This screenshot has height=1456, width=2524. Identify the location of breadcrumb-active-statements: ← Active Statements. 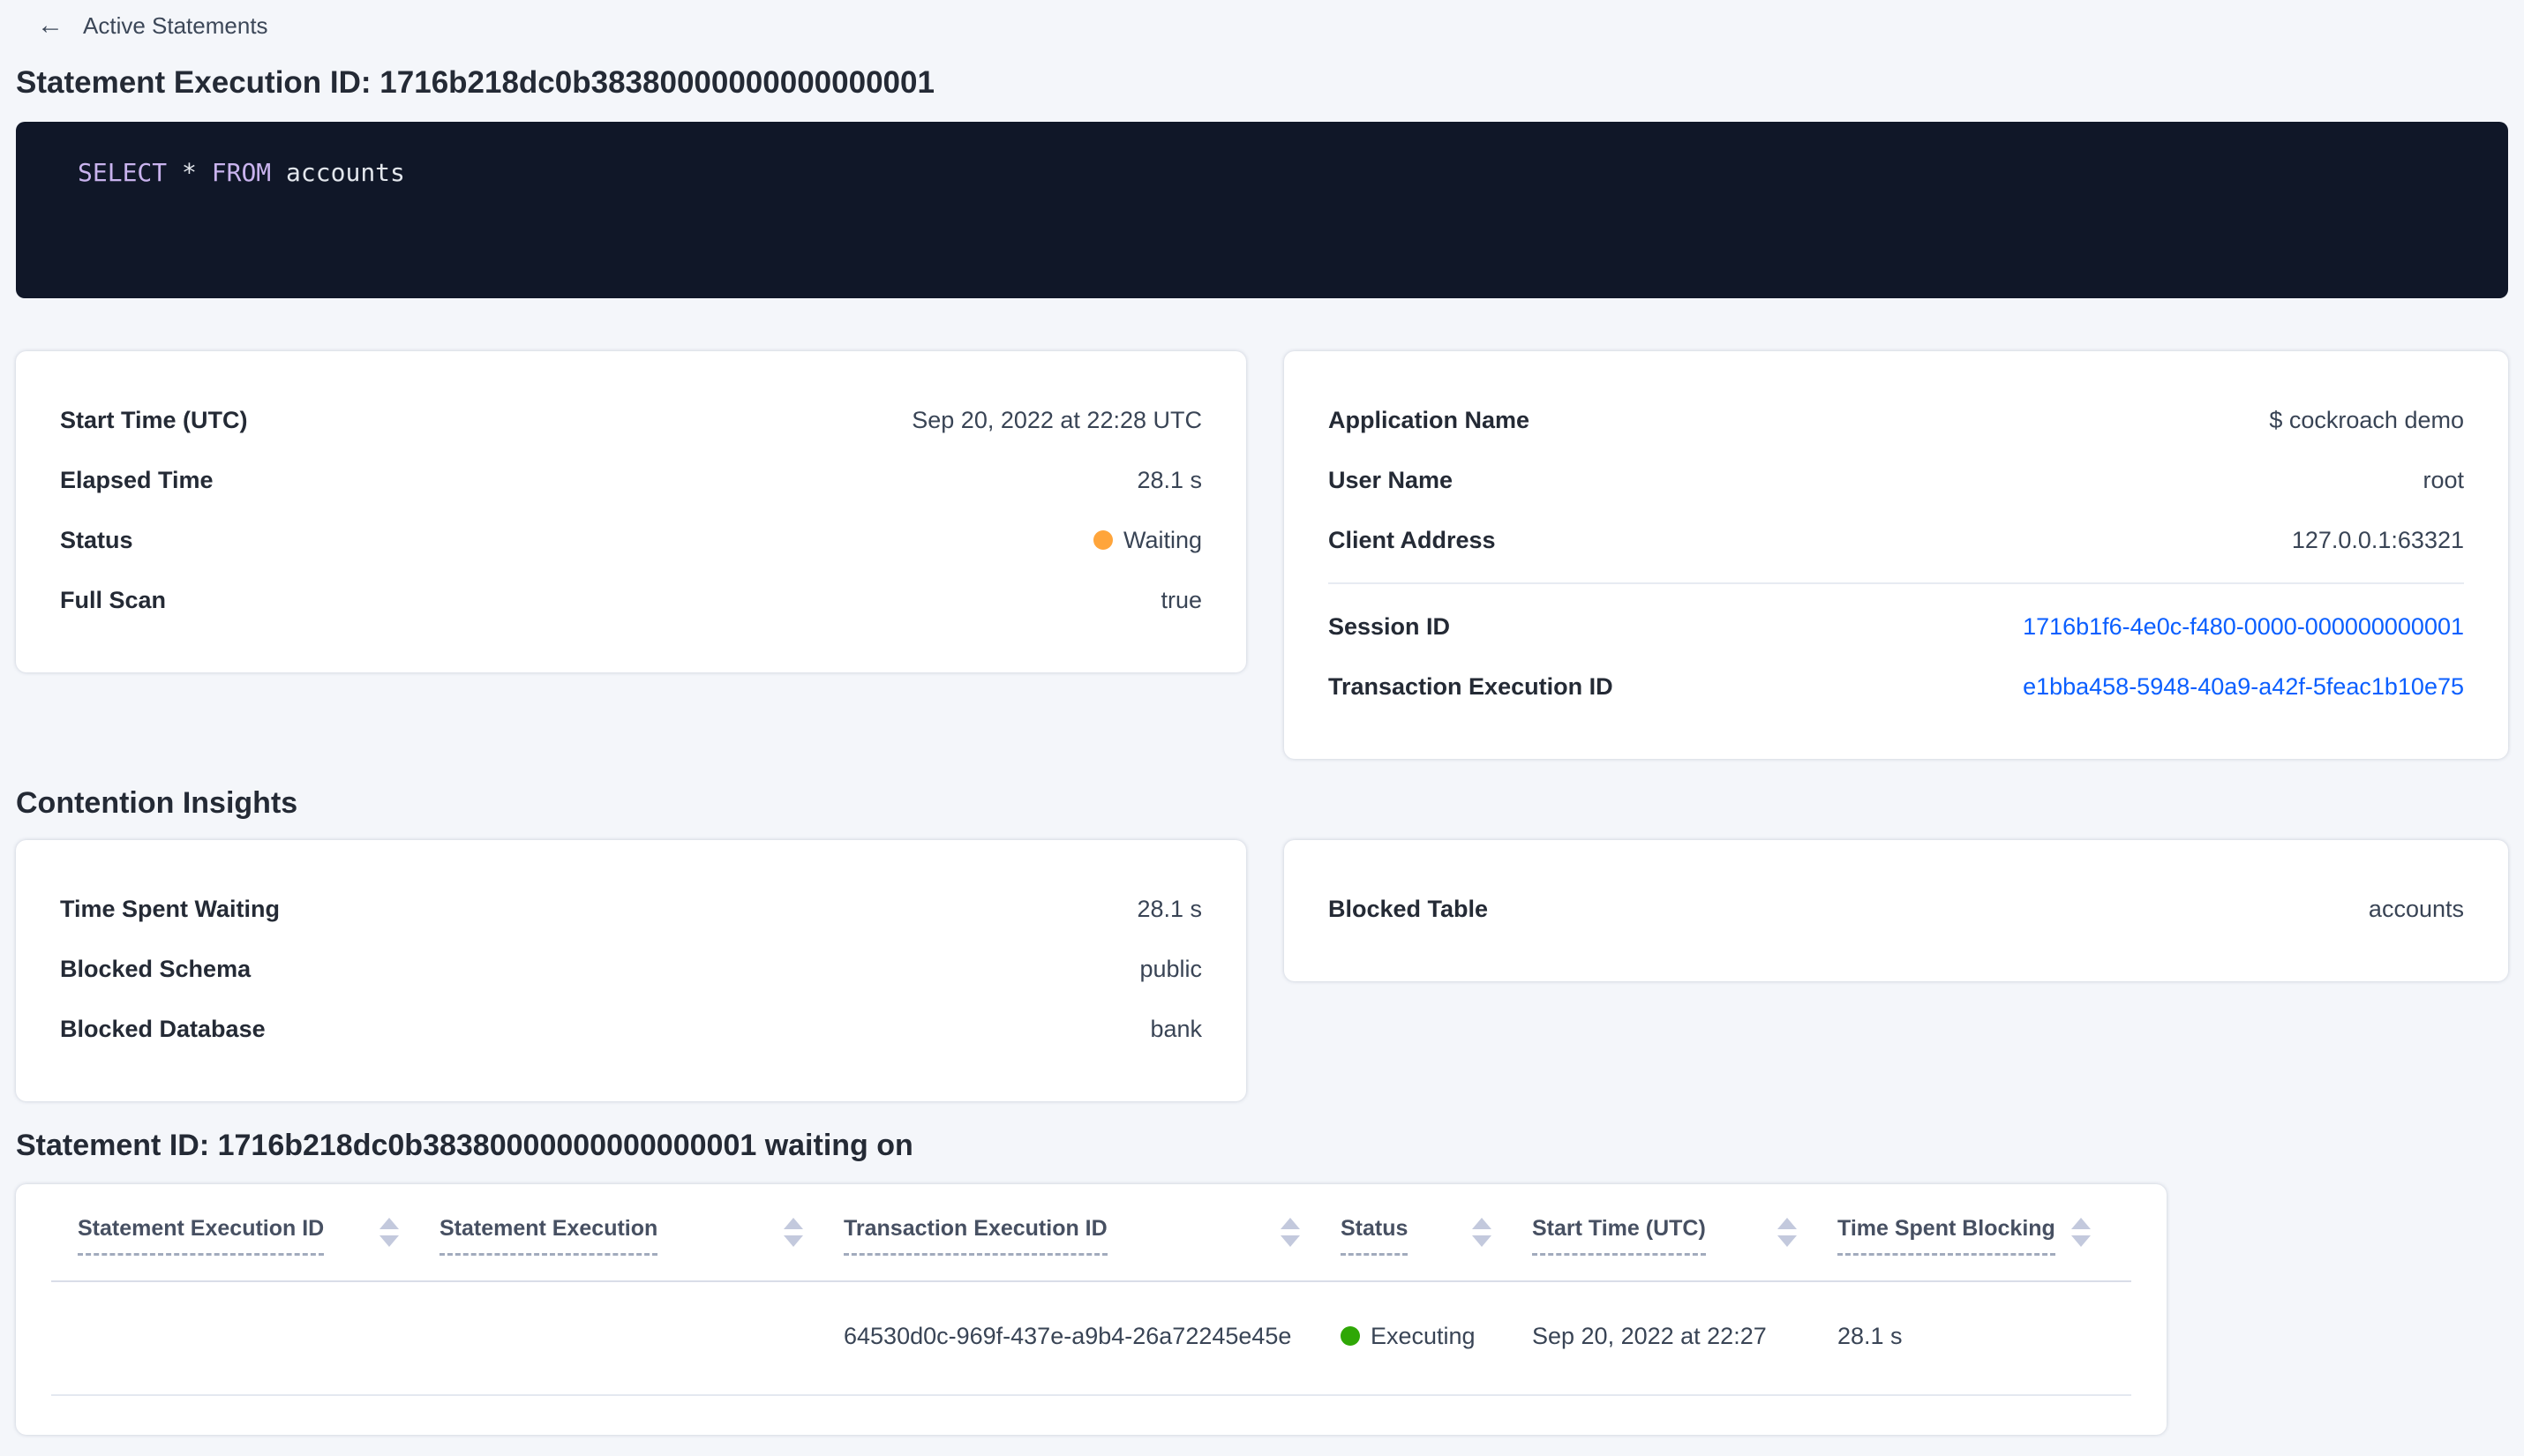
(134, 21).